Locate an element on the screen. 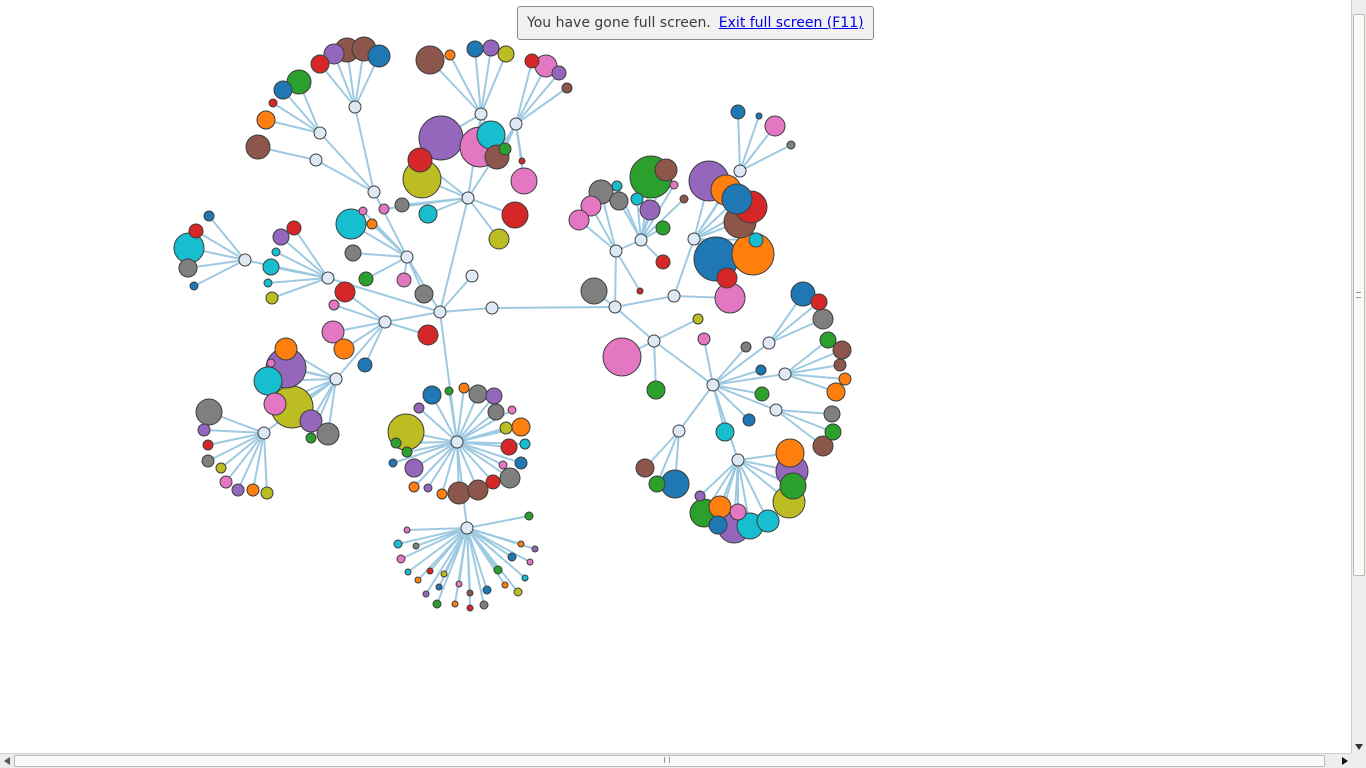  horizontal-scrollbar is located at coordinates (675, 760).